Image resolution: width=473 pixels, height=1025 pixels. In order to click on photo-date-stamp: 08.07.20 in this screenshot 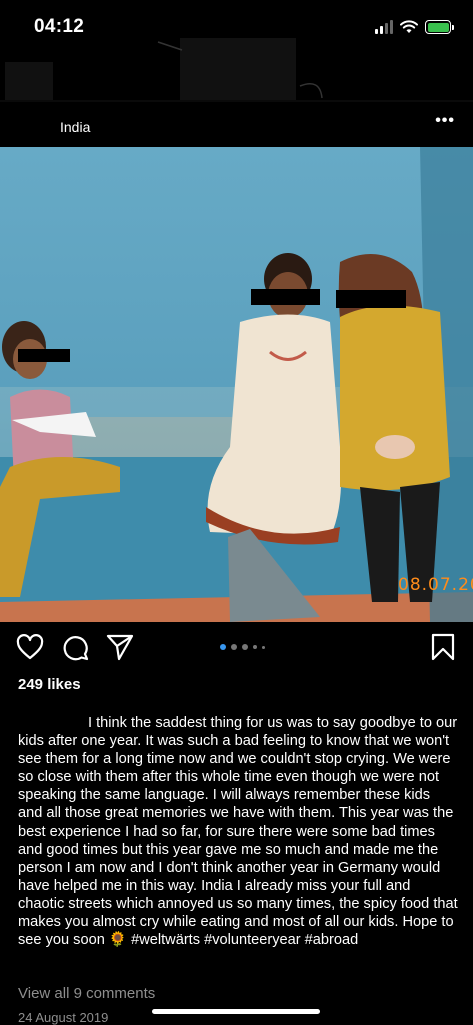, I will do `click(435, 585)`.